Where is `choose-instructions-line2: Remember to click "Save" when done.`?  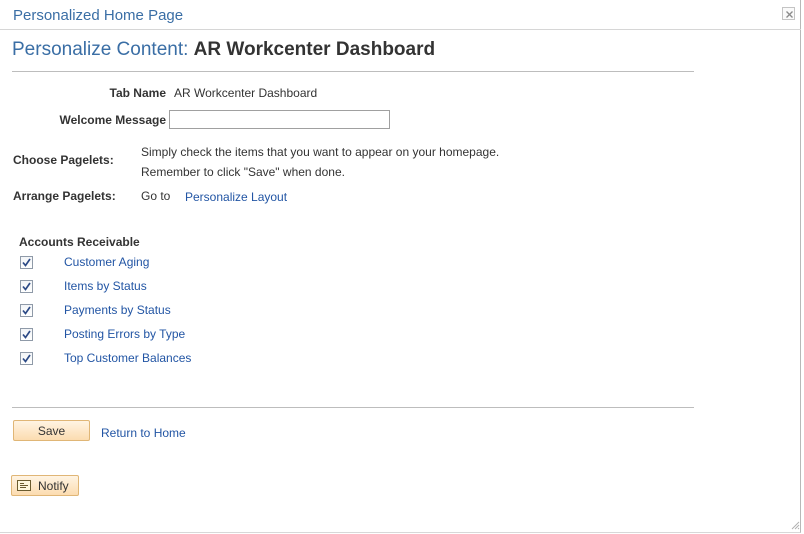
choose-instructions-line2: Remember to click "Save" when done. is located at coordinates (243, 172).